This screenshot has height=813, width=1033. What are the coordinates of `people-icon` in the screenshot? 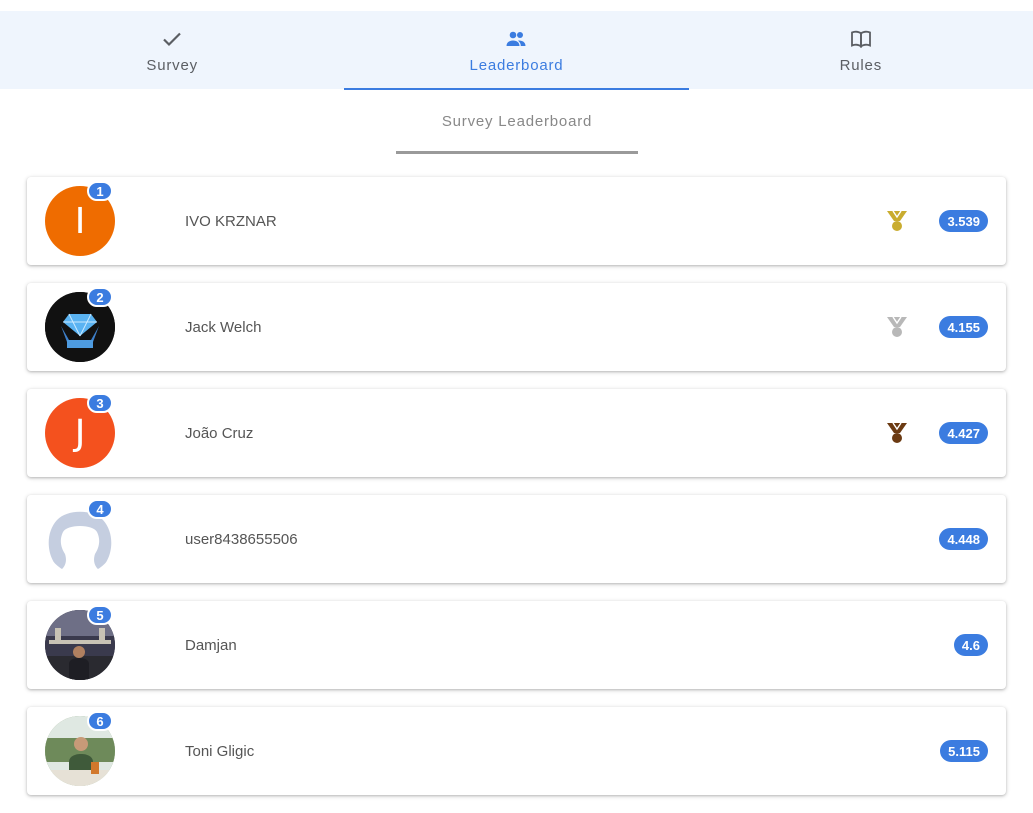 It's located at (516, 38).